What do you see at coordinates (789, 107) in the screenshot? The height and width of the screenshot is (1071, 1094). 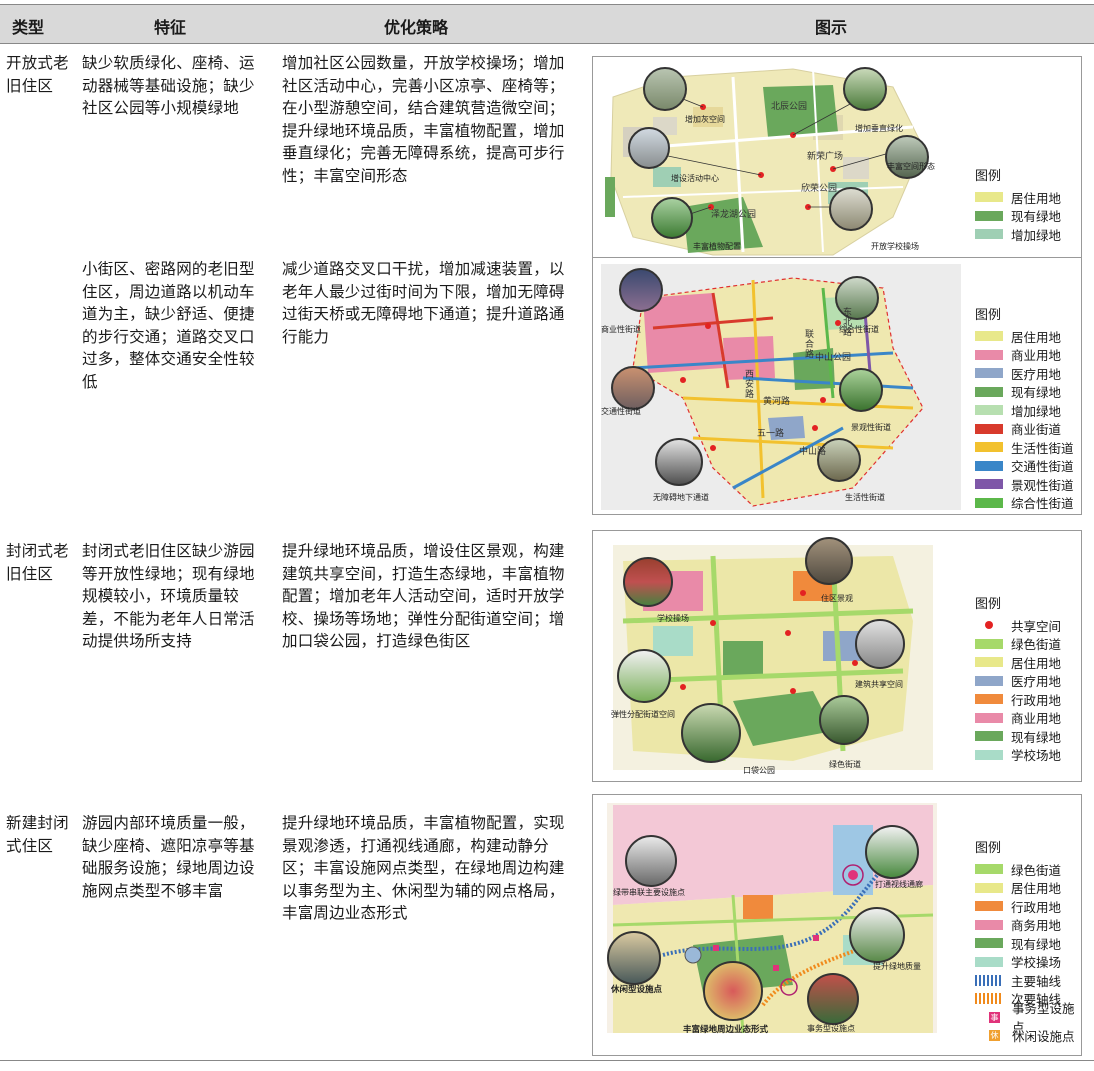 I see `place-label: 北辰公园` at bounding box center [789, 107].